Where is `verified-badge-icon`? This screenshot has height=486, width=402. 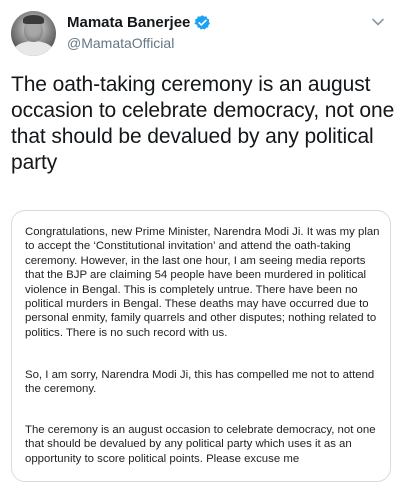
verified-badge-icon is located at coordinates (202, 22).